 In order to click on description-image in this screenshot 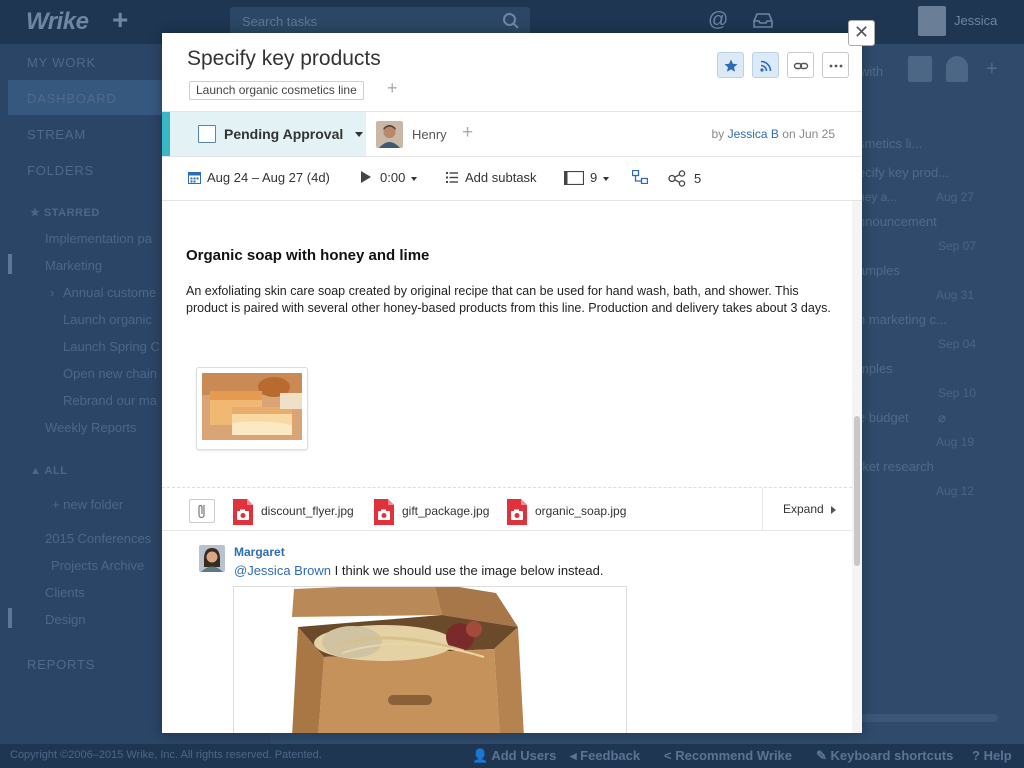, I will do `click(252, 408)`.